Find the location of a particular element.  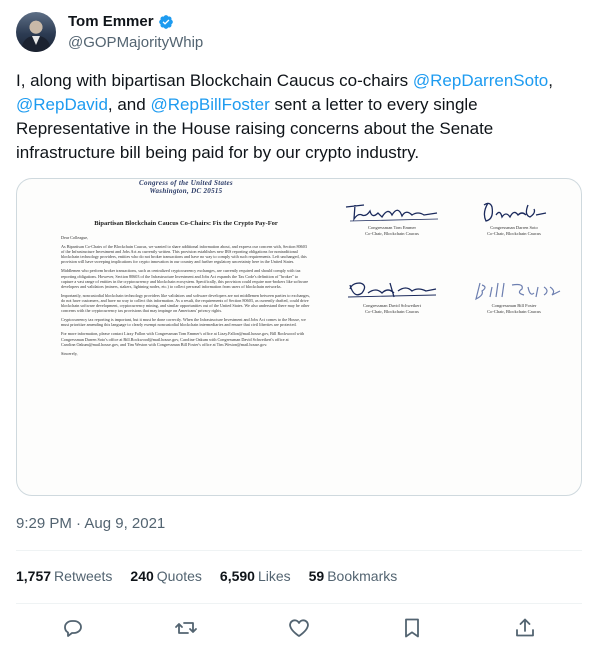

avatar is located at coordinates (36, 32).